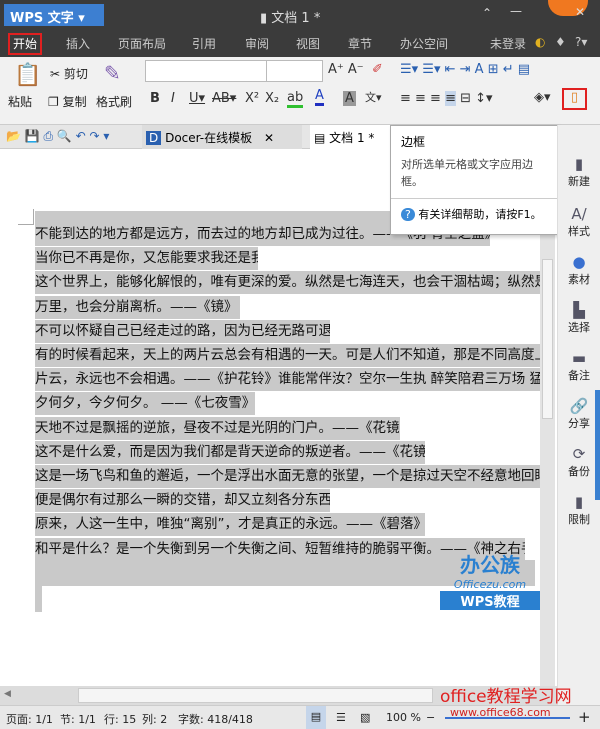  Describe the element at coordinates (349, 98) in the screenshot. I see `char-shading-button: A` at that location.